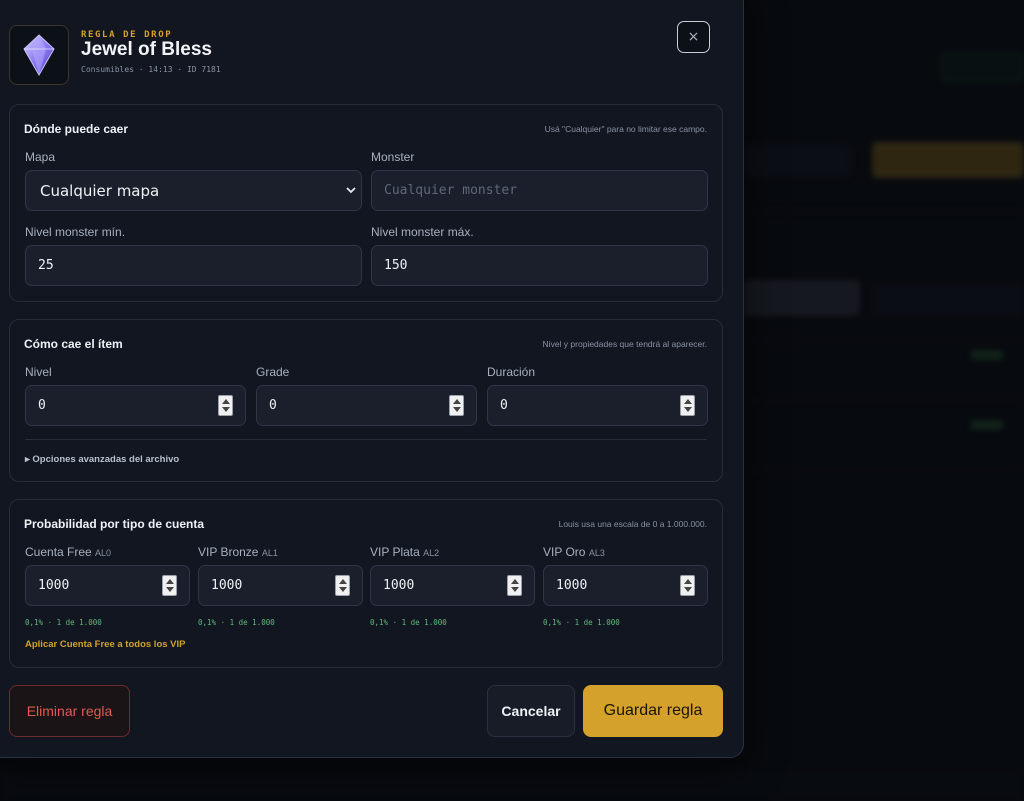 The image size is (1024, 801). What do you see at coordinates (114, 524) in the screenshot?
I see `section-title: Probabilidad por tipo de cuenta` at bounding box center [114, 524].